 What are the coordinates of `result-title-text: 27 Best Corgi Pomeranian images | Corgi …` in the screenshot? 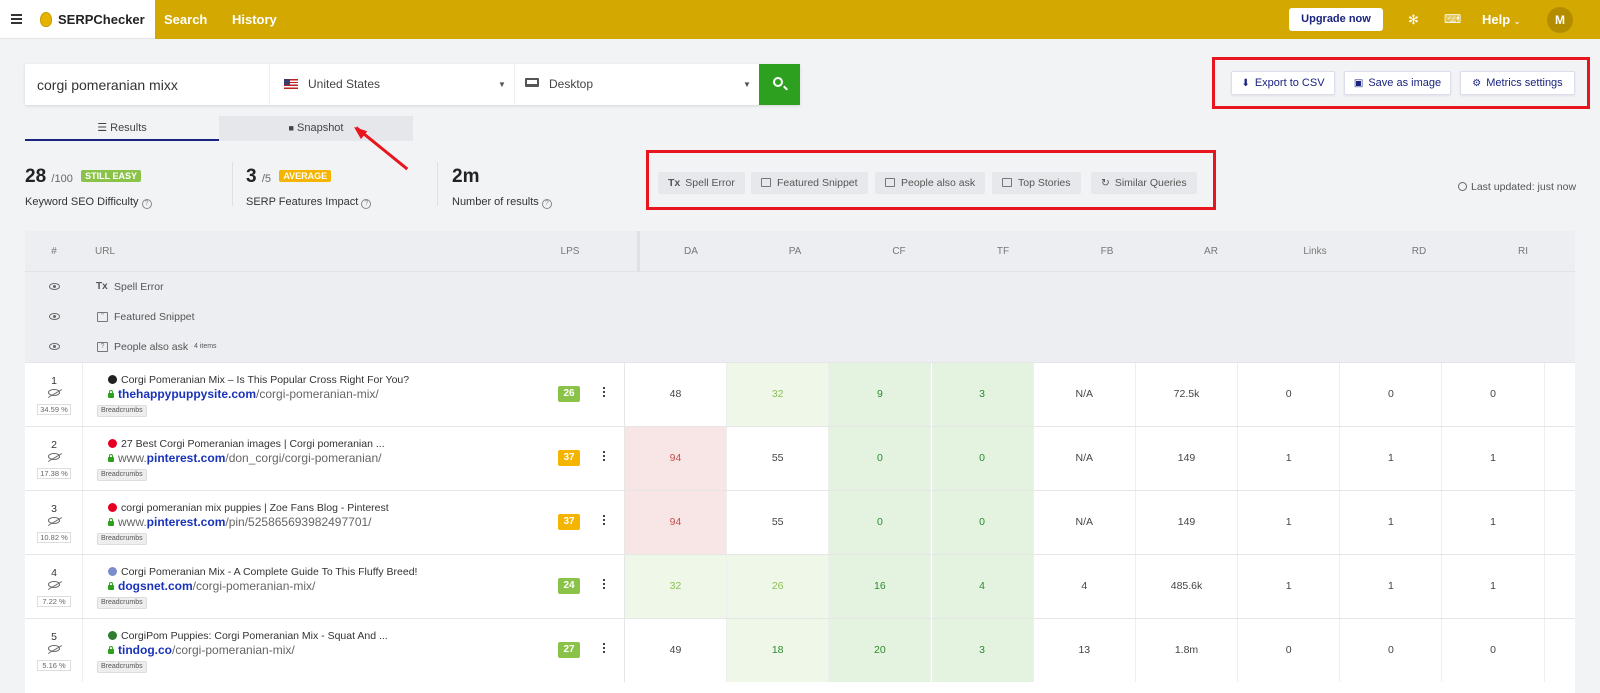 It's located at (253, 444).